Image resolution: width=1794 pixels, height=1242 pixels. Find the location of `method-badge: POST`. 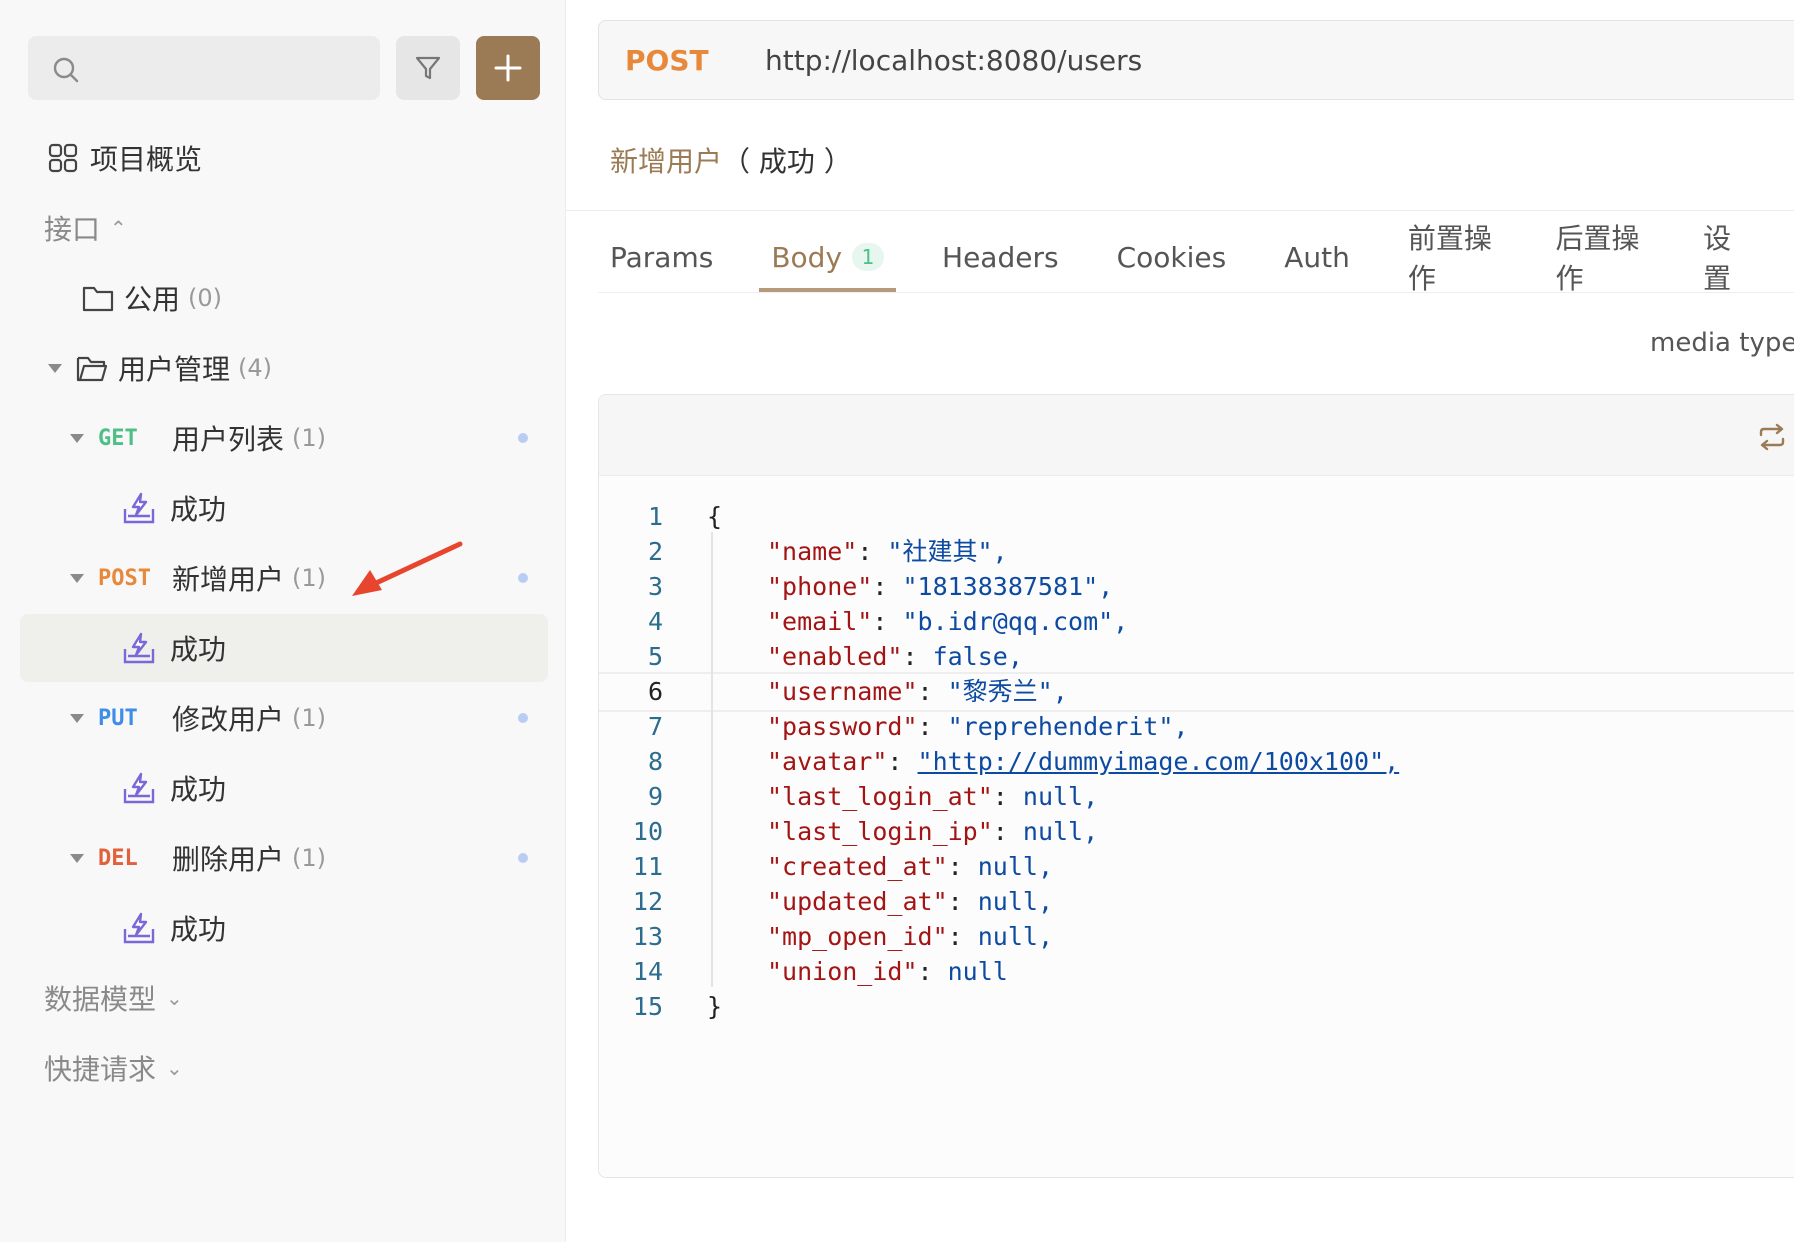

method-badge: POST is located at coordinates (124, 578).